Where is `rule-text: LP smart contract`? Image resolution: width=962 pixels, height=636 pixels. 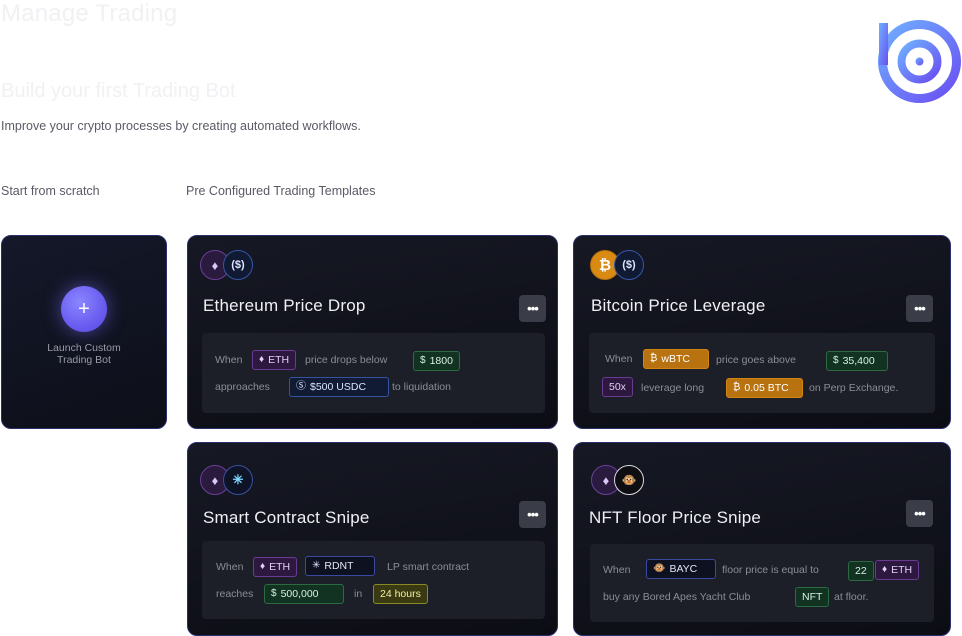 rule-text: LP smart contract is located at coordinates (428, 567).